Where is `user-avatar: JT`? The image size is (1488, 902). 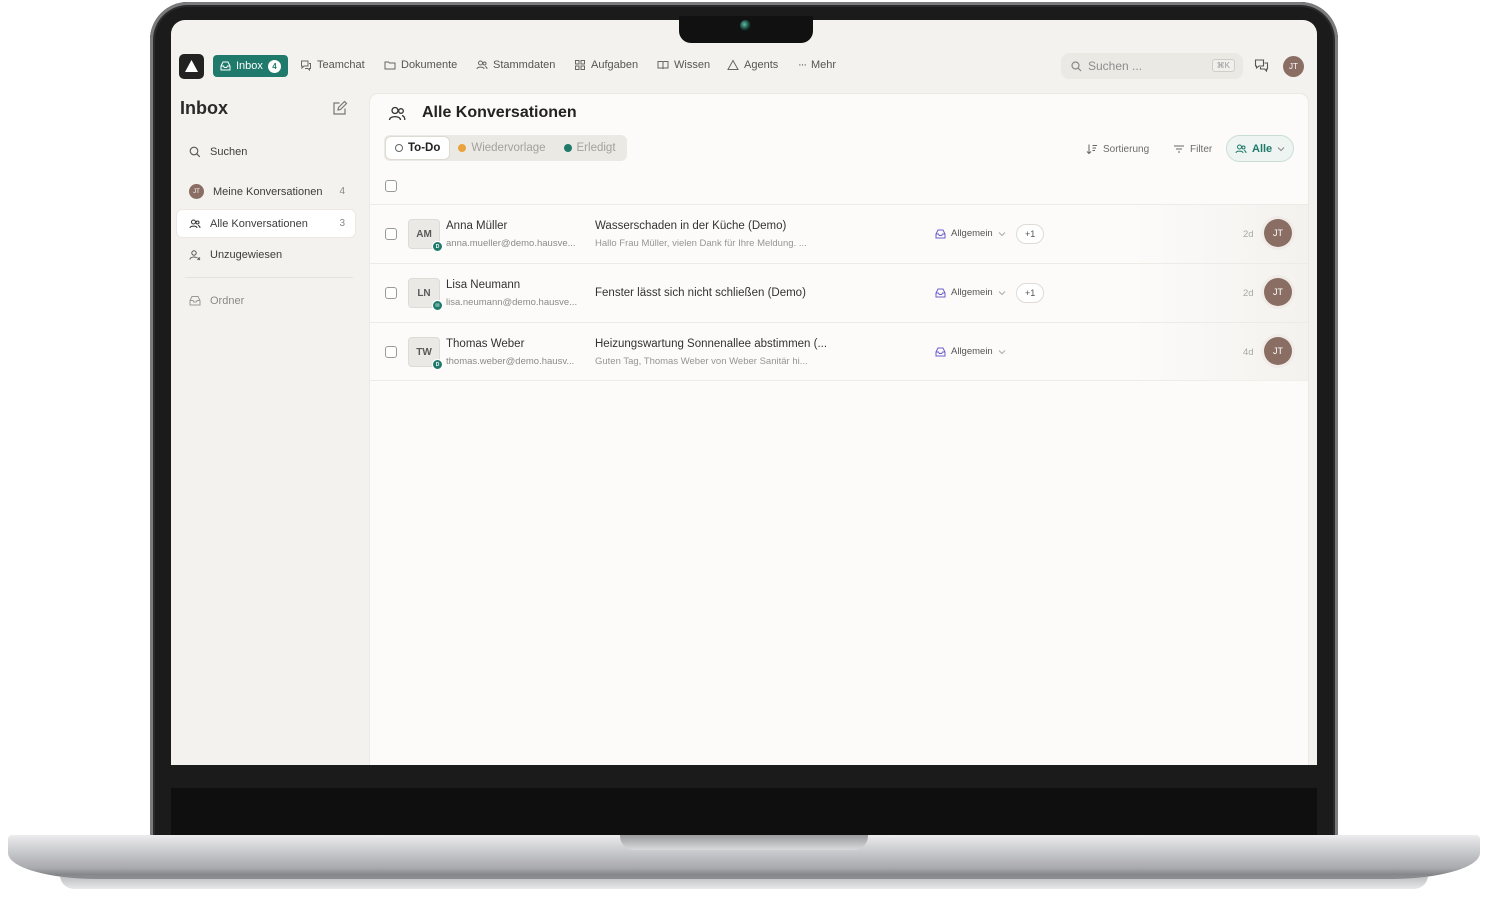 user-avatar: JT is located at coordinates (1293, 66).